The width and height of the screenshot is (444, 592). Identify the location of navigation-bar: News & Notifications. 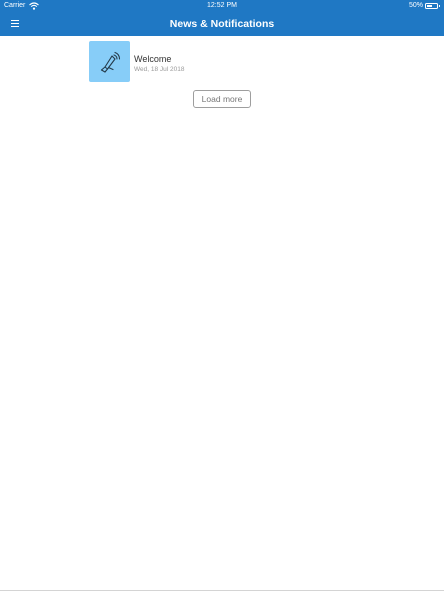
(222, 24).